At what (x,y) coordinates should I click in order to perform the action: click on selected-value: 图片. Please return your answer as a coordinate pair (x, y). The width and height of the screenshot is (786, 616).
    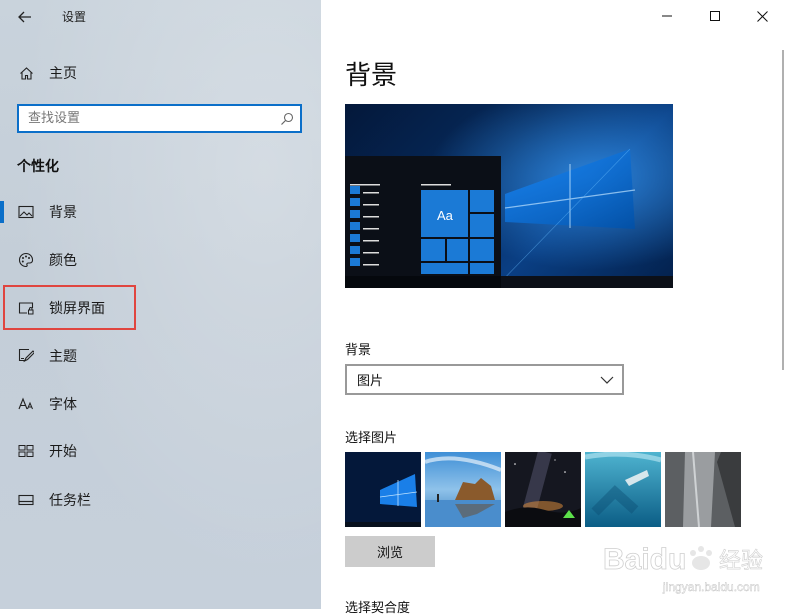
    Looking at the image, I should click on (370, 381).